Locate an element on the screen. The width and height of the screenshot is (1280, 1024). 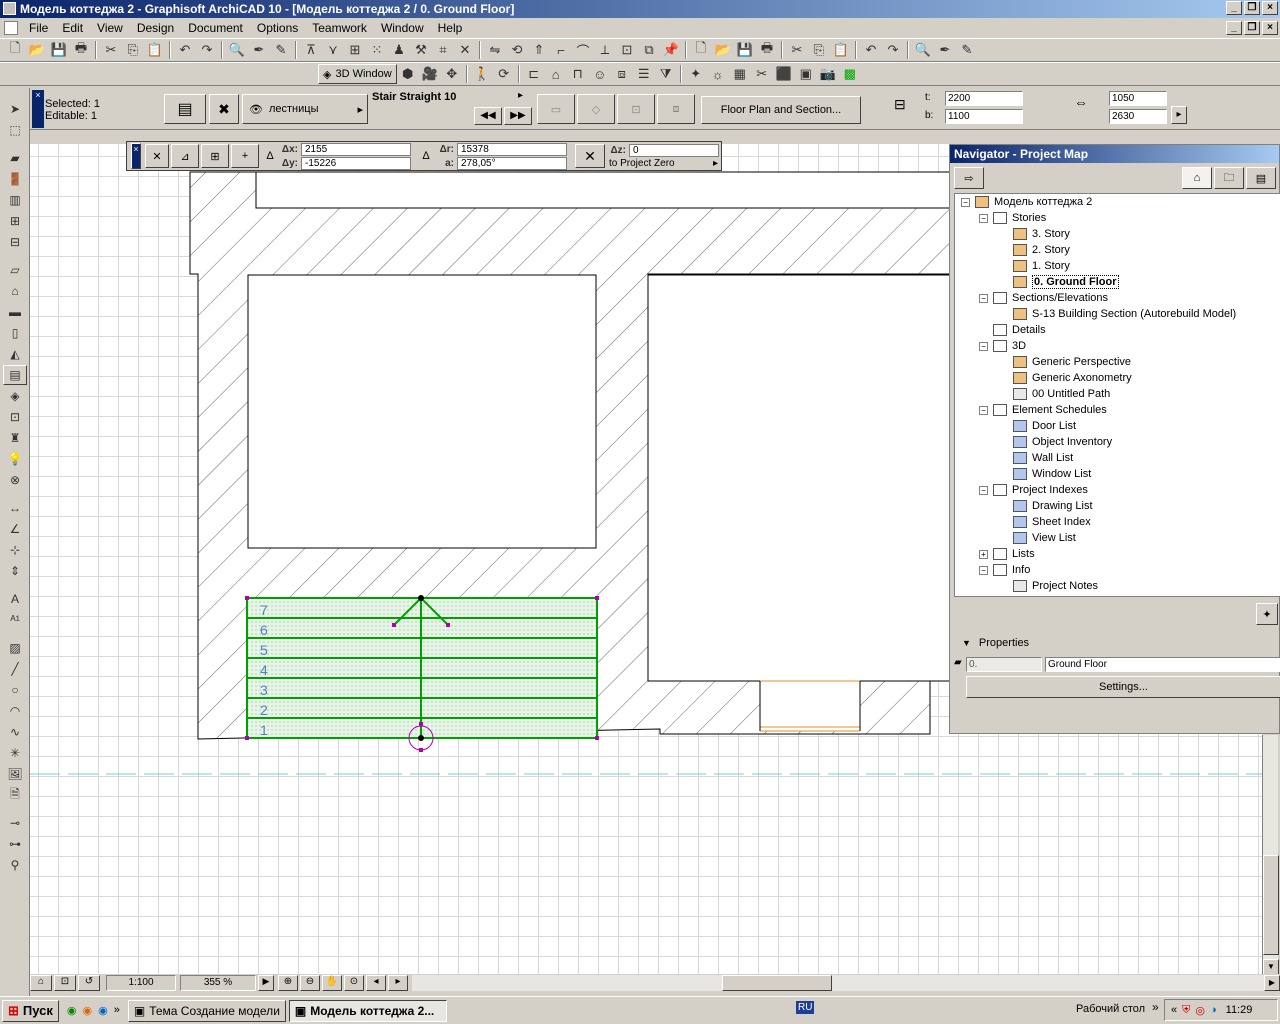
tree-indexes: Project Indexes is located at coordinates (1040, 490).